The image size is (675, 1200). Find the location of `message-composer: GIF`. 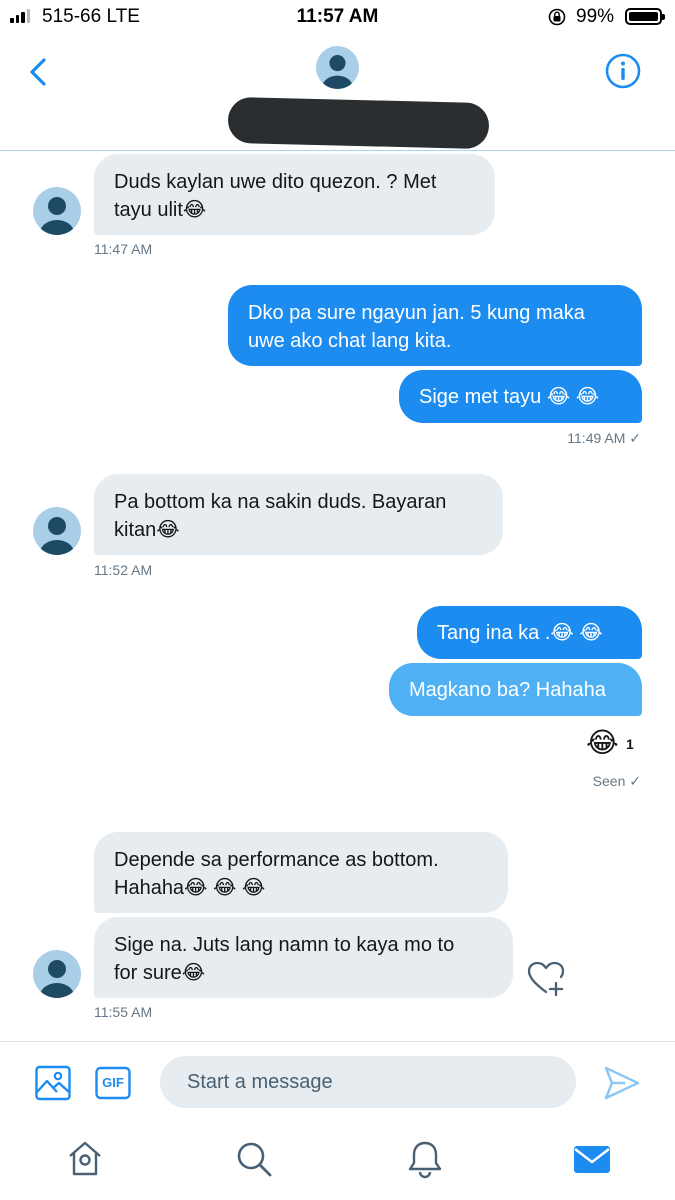

message-composer: GIF is located at coordinates (337, 1081).